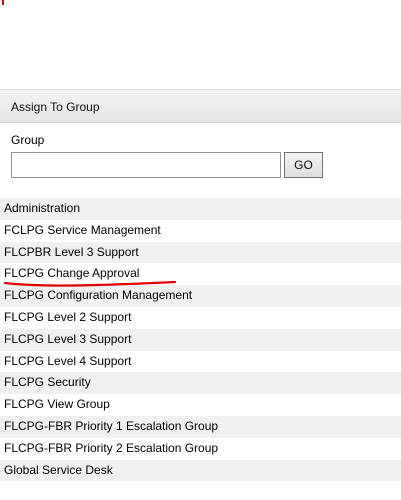 Image resolution: width=401 pixels, height=500 pixels. Describe the element at coordinates (28, 140) in the screenshot. I see `group-label: Group` at that location.